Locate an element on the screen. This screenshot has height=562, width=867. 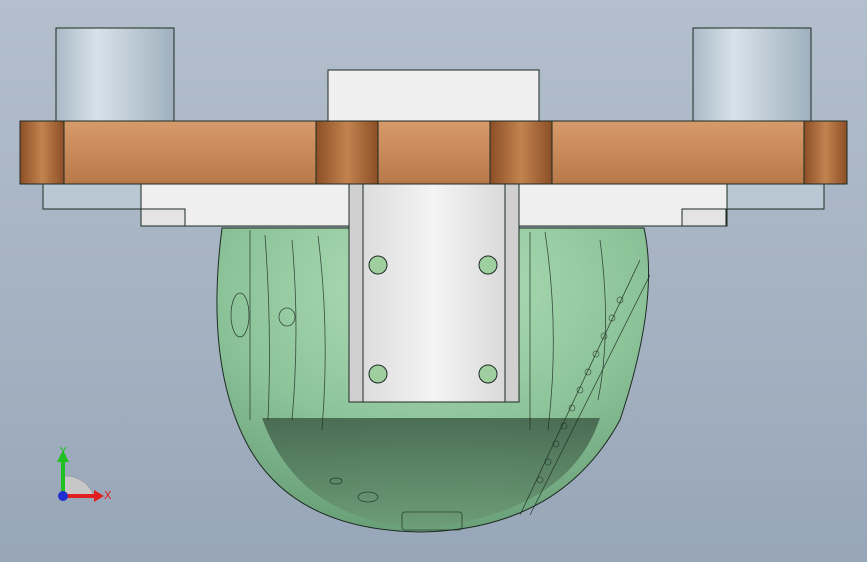
right-bar-end is located at coordinates (704, 217).